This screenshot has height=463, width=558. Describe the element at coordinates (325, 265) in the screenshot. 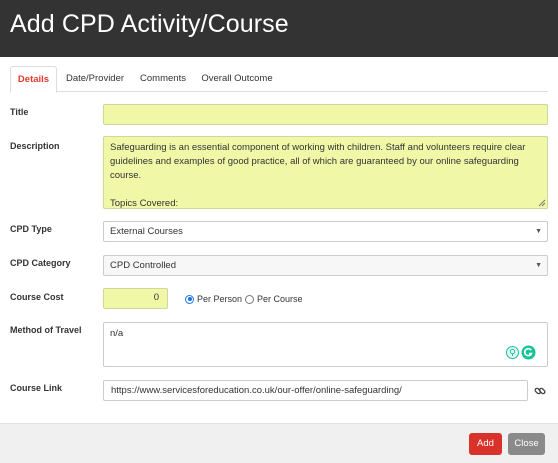

I see `cpd-category-select: CPD Controlled ▼` at that location.